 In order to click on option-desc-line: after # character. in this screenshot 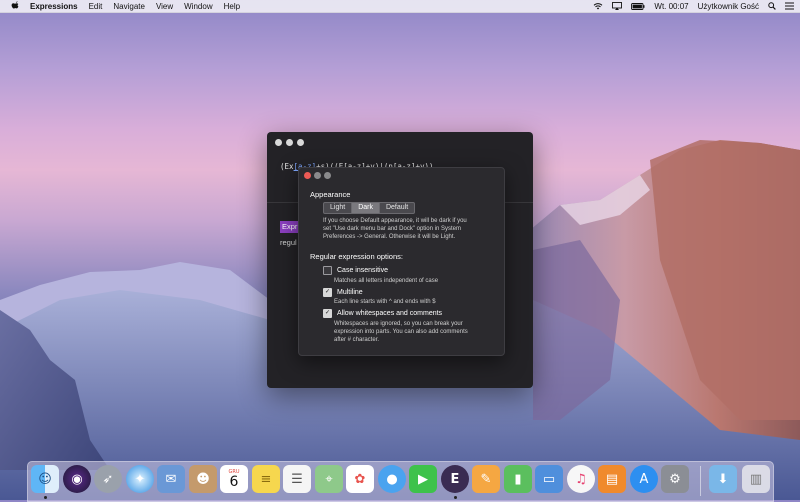, I will do `click(357, 340)`.